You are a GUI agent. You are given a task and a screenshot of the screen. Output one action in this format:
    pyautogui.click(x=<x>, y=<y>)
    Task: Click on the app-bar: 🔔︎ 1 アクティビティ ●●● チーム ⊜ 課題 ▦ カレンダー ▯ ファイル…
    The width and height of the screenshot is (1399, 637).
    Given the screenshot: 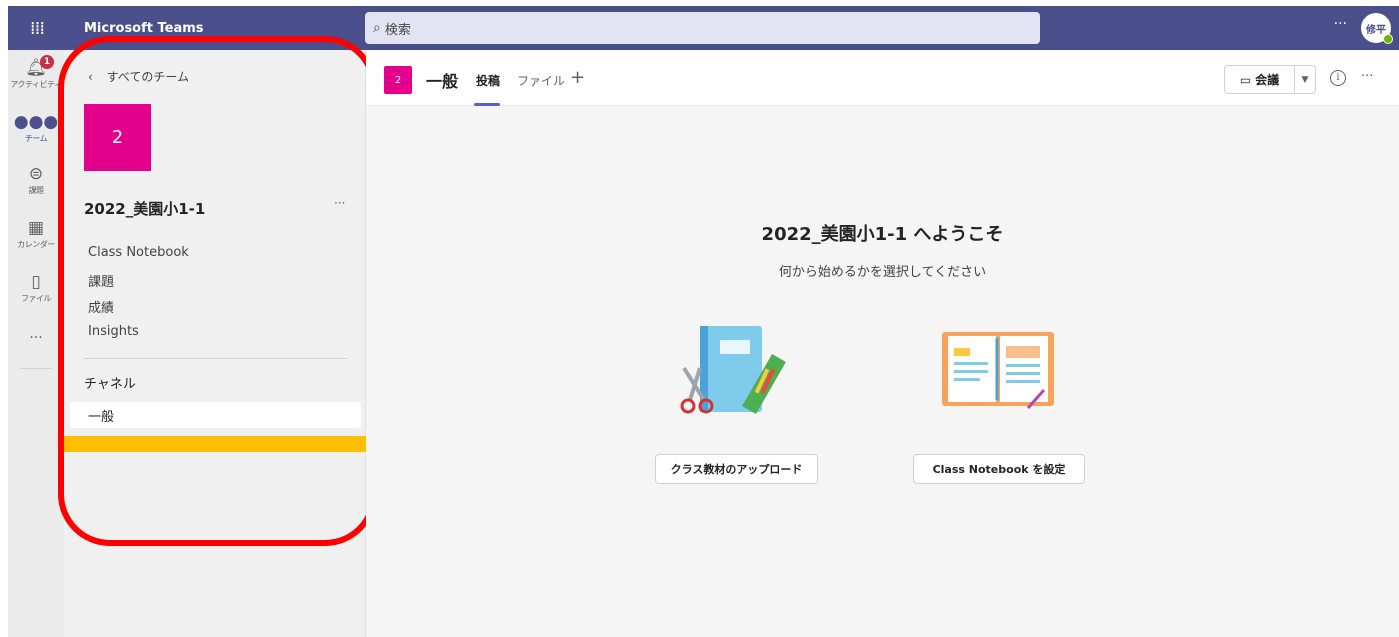 What is the action you would take?
    pyautogui.click(x=36, y=343)
    